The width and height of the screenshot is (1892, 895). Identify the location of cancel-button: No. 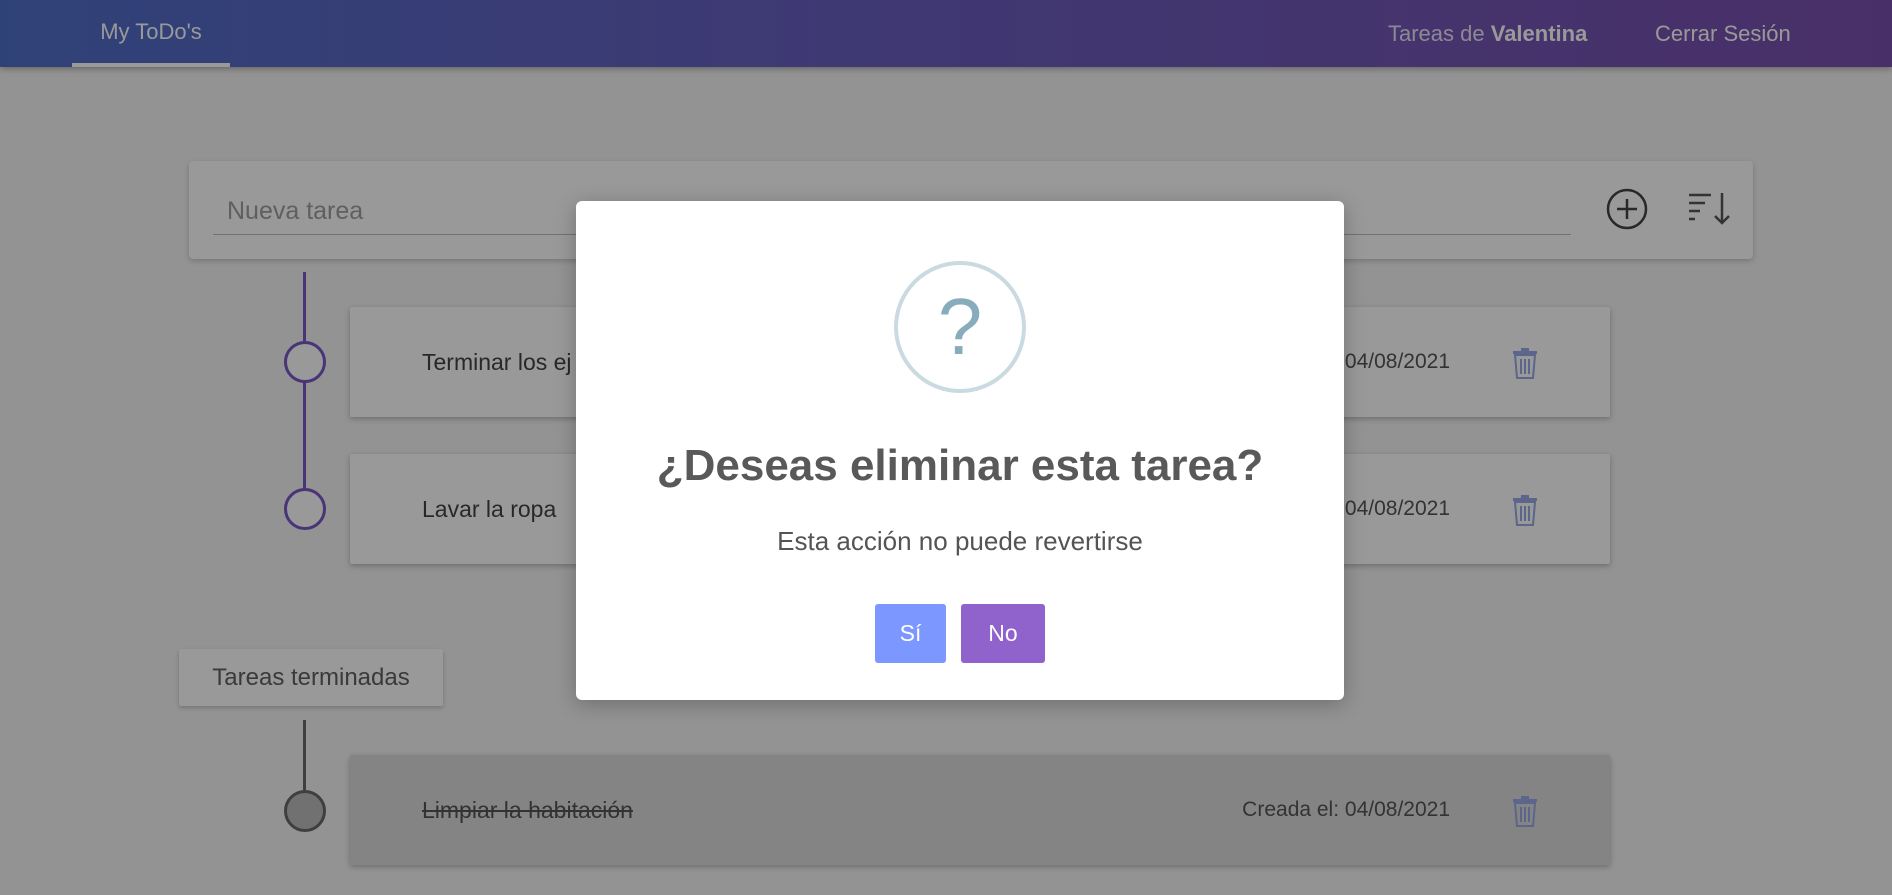
(1003, 633).